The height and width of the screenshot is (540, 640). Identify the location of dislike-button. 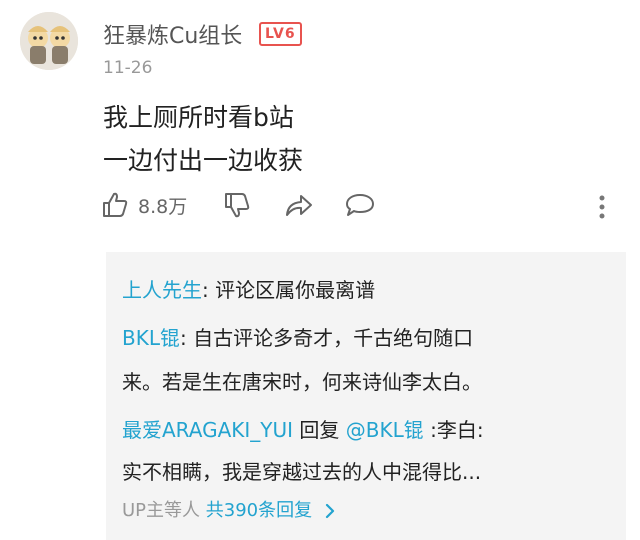
(237, 205).